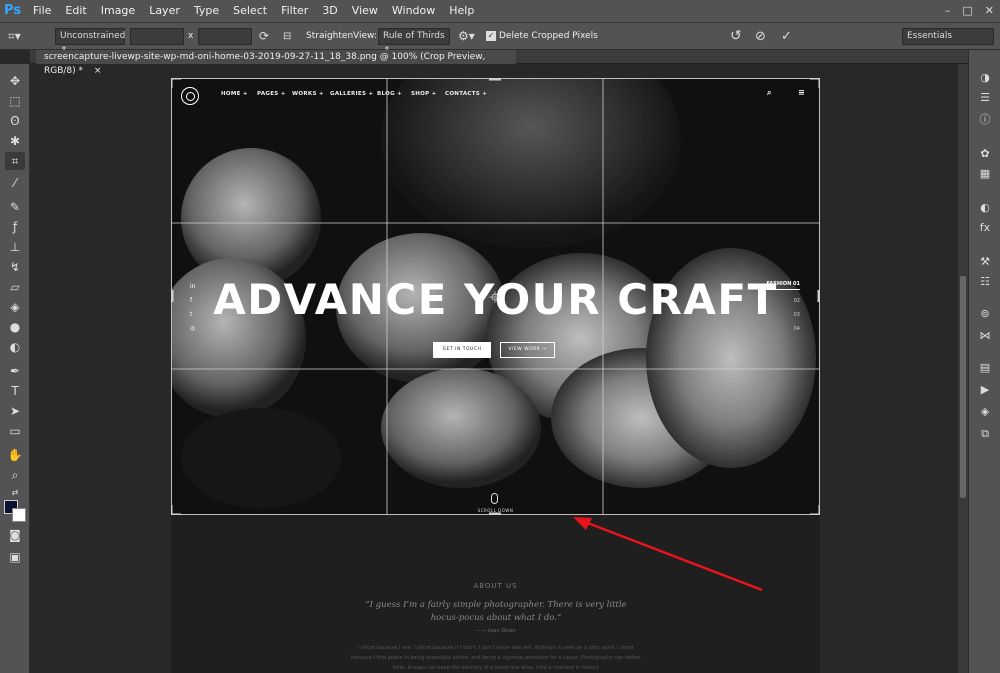 The image size is (1000, 673). I want to click on menu-help: Help, so click(461, 11).